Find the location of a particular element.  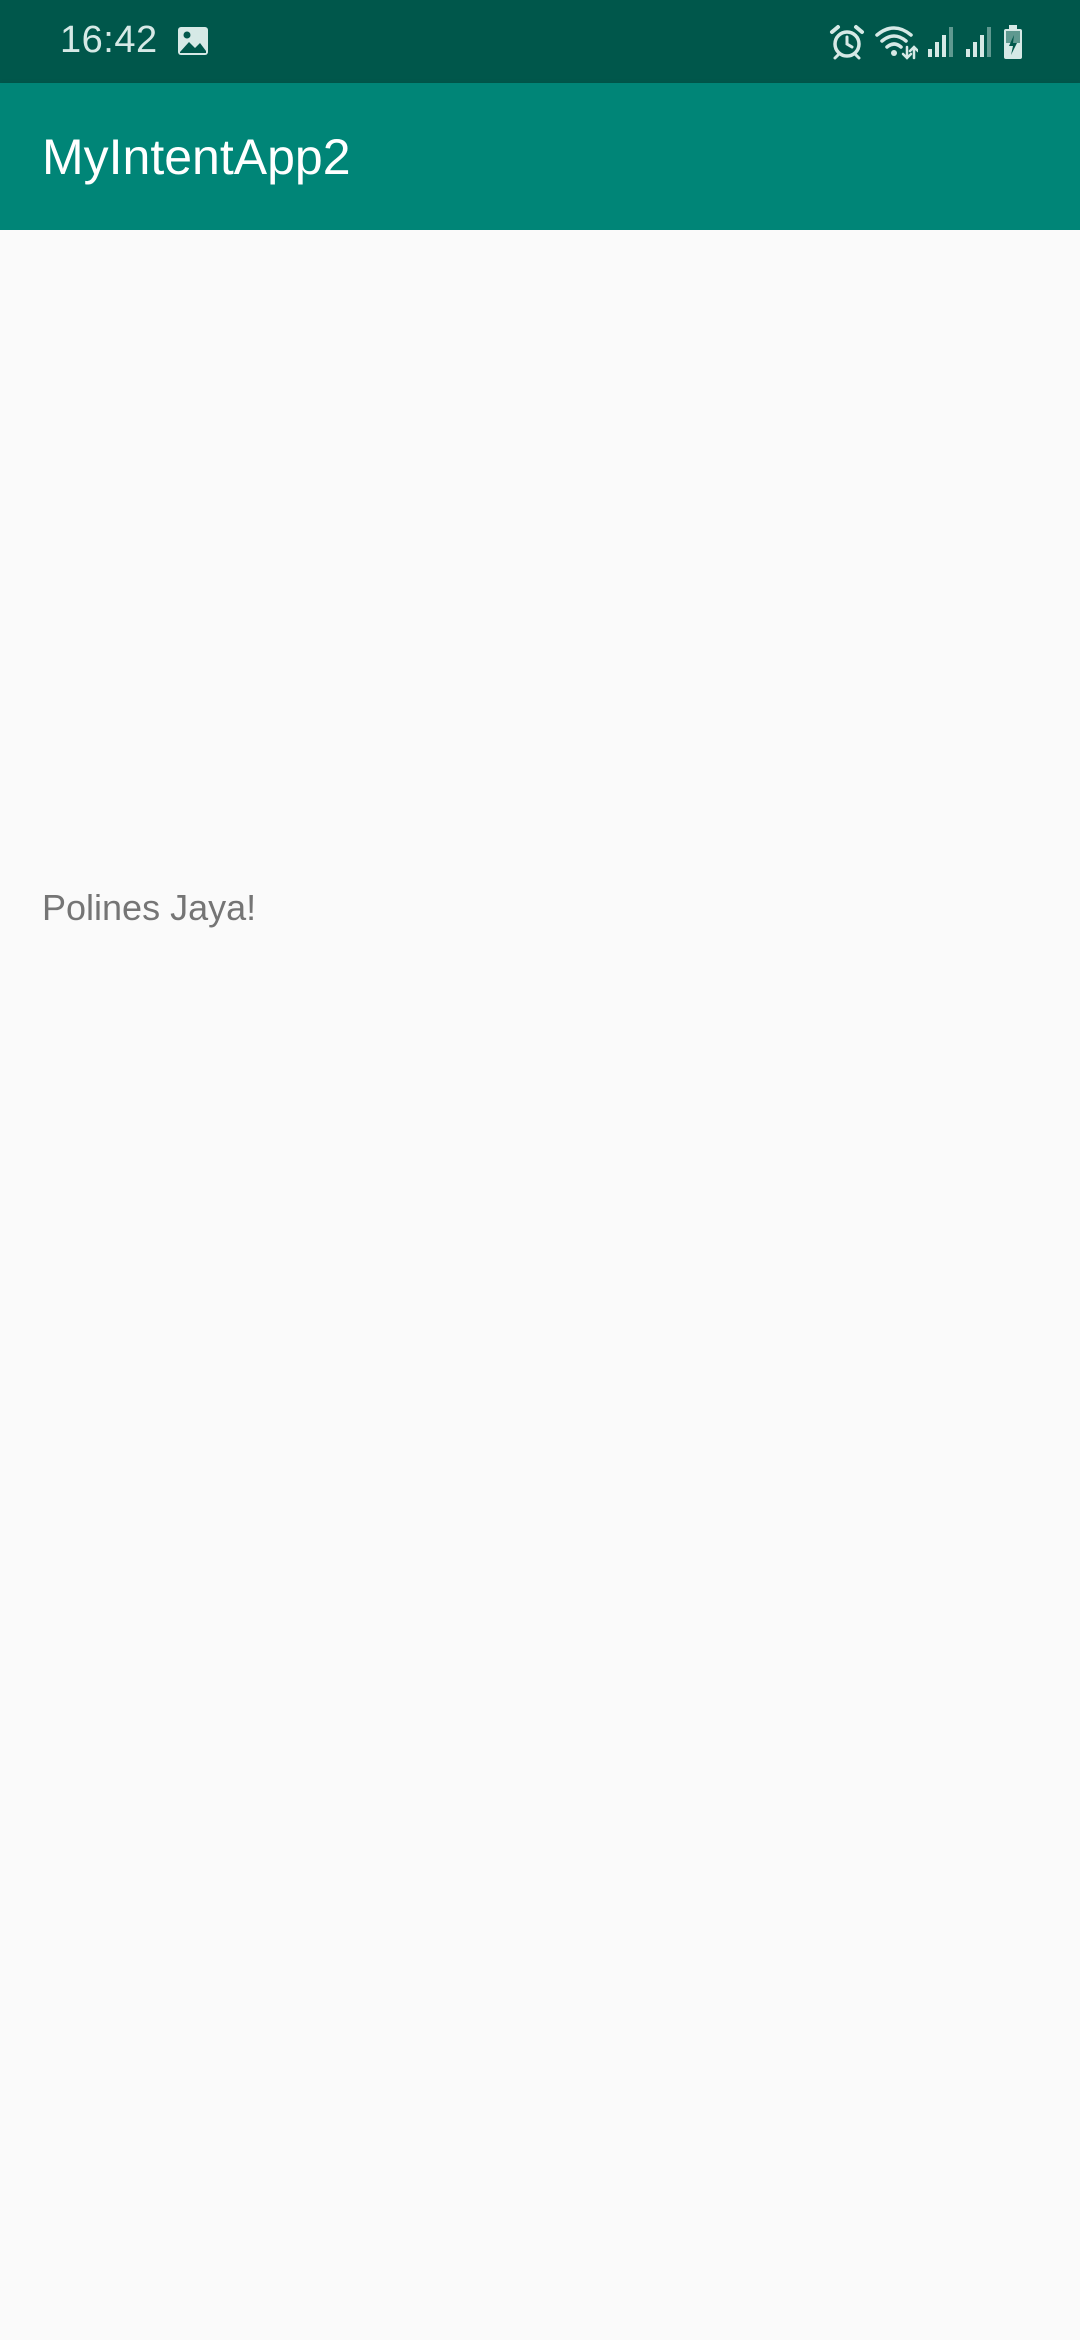

message-text: Polines Jaya! is located at coordinates (149, 907).